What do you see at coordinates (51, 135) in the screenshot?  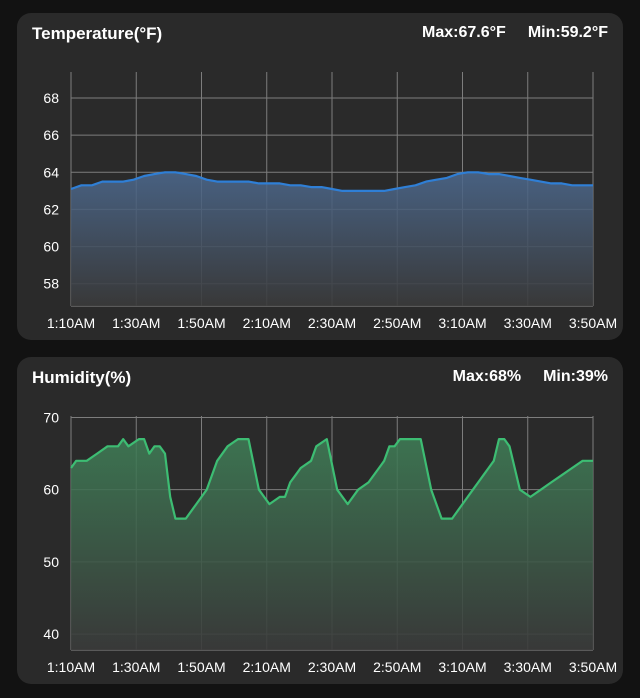 I see `temperature-y-tick-label: 66` at bounding box center [51, 135].